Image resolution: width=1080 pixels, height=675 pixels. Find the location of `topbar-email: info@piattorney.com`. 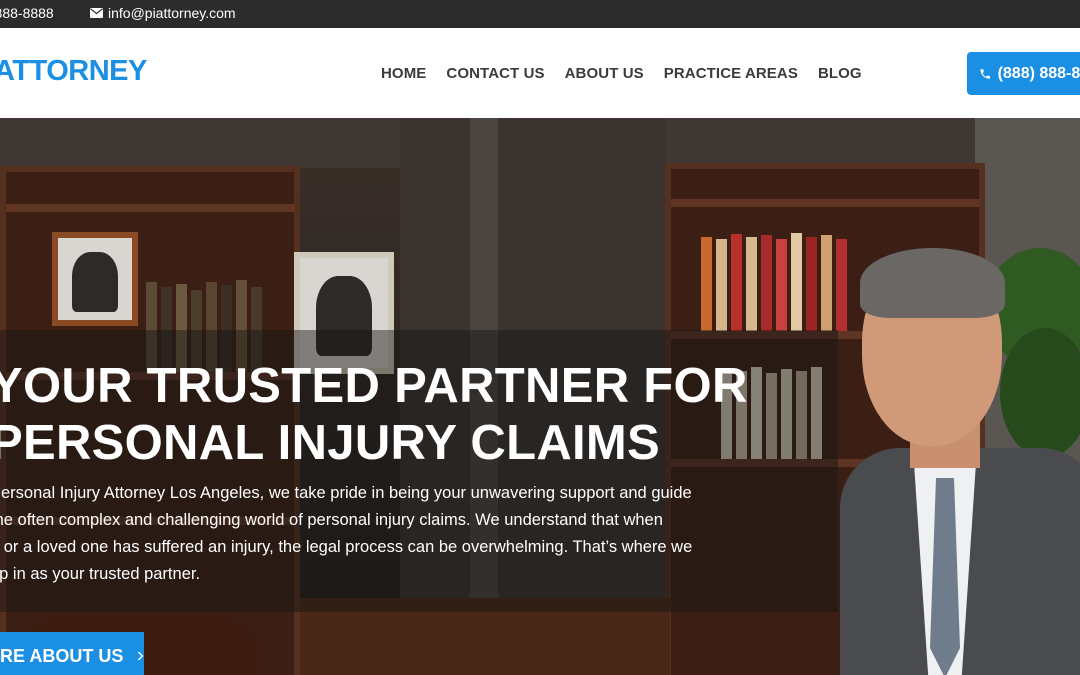

topbar-email: info@piattorney.com is located at coordinates (163, 13).